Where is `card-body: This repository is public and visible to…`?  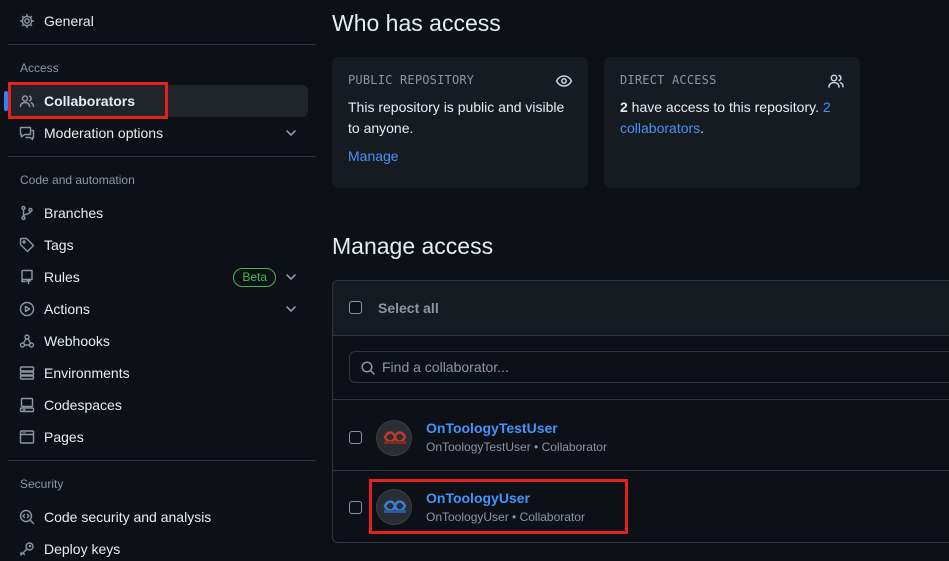 card-body: This repository is public and visible to… is located at coordinates (456, 117).